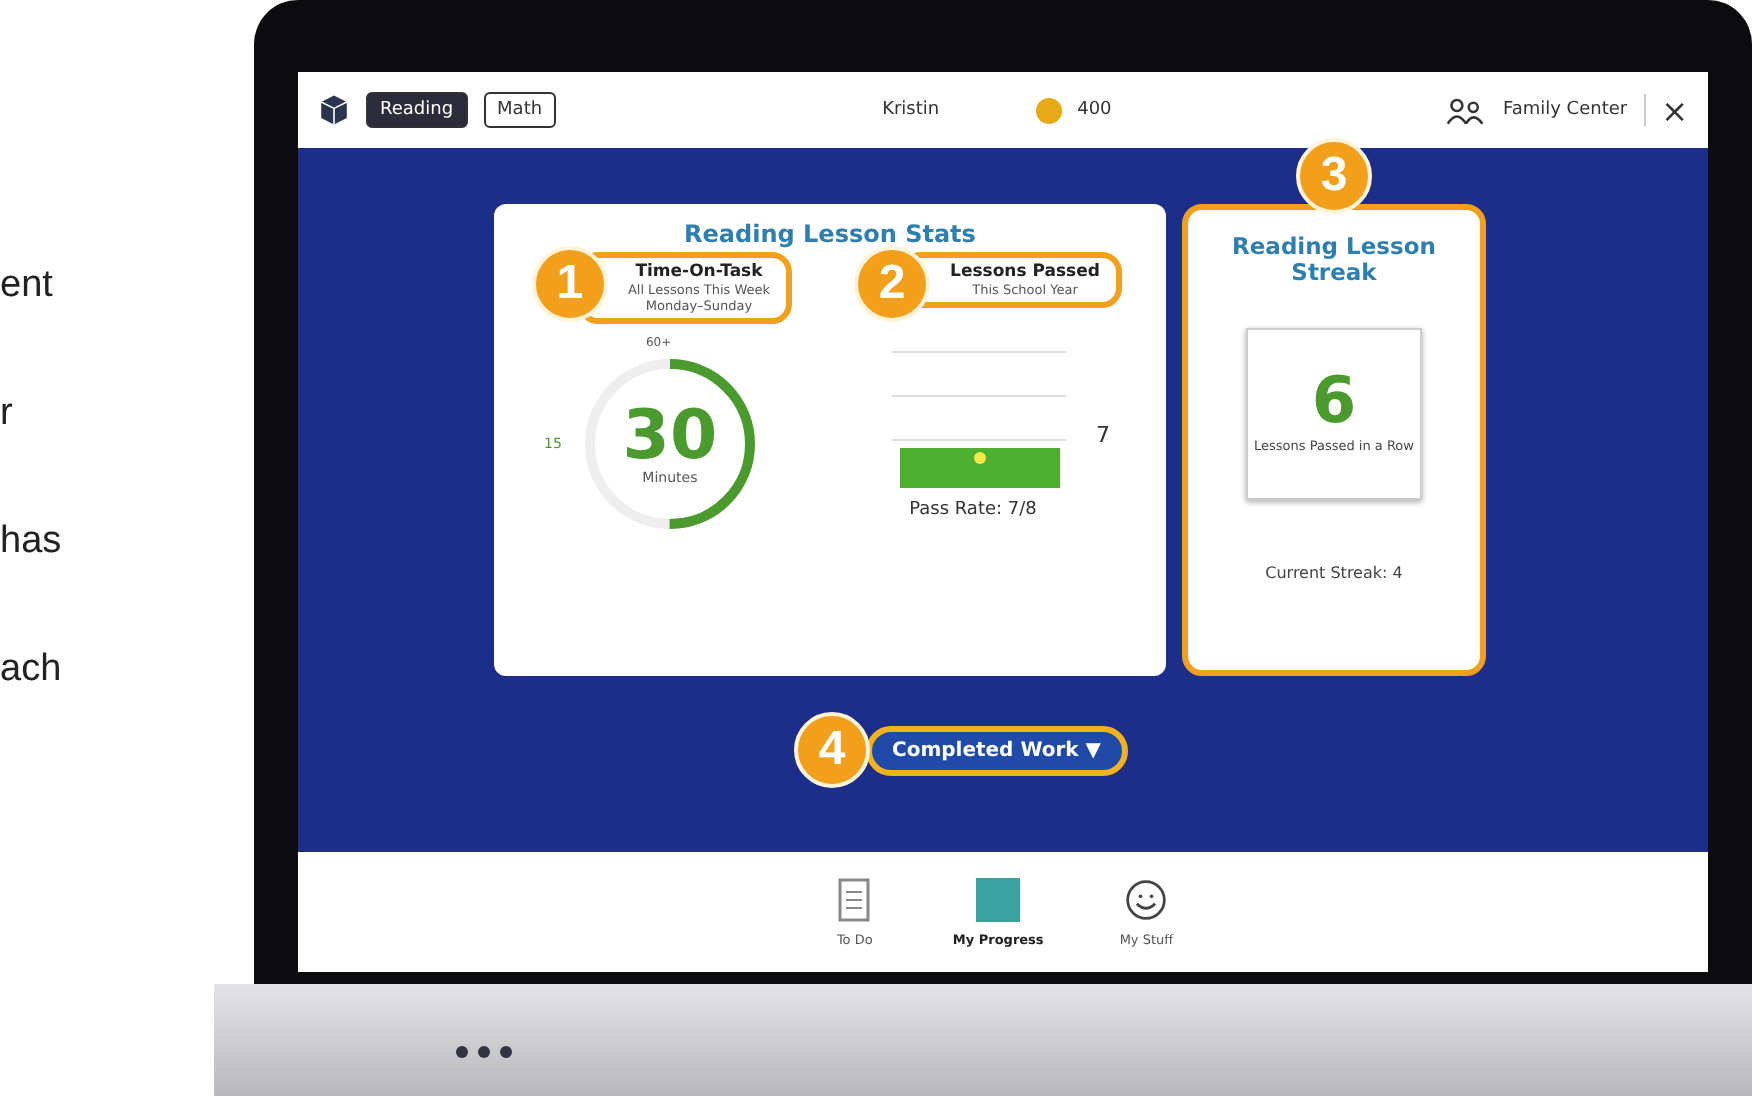 The image size is (1764, 1096). Describe the element at coordinates (1094, 110) in the screenshot. I see `coin-count: 400` at that location.